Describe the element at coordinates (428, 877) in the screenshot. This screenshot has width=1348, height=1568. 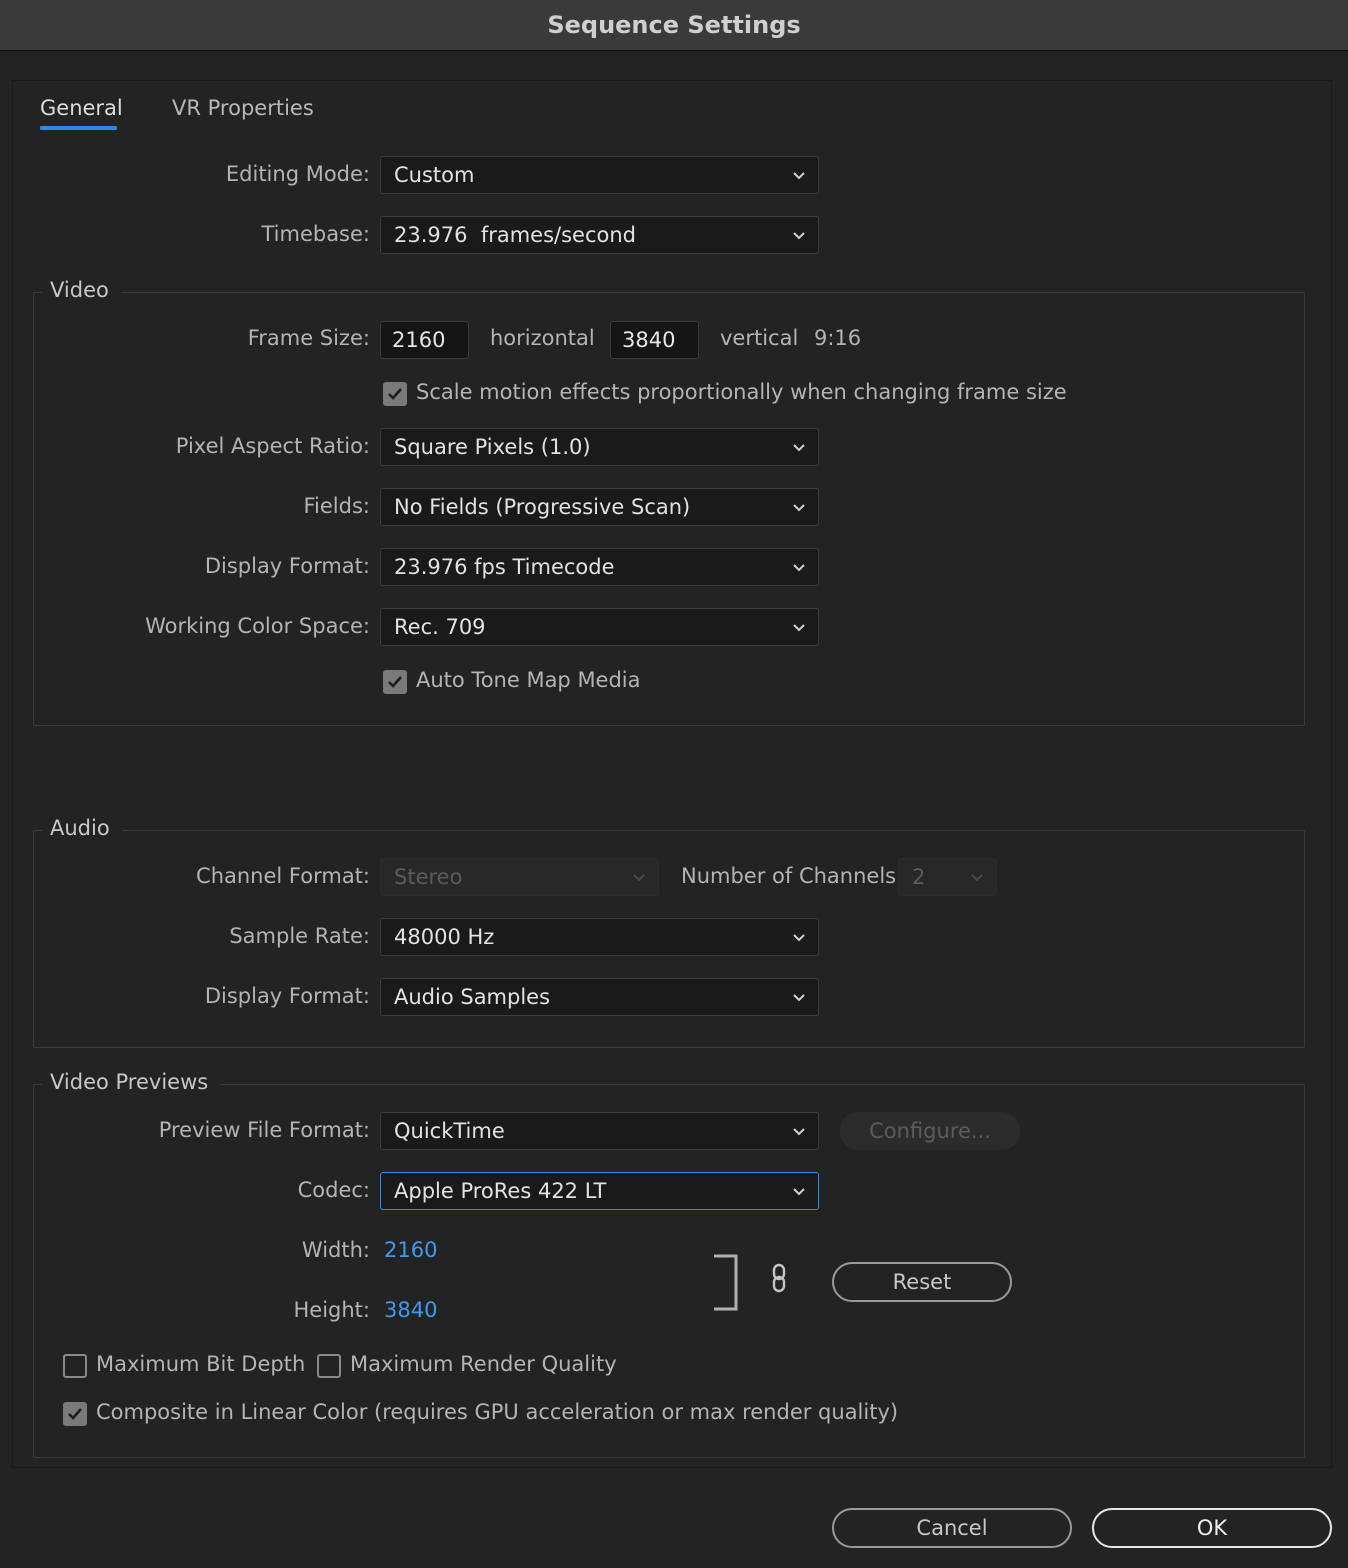
I see `channel-format-value: Stereo` at that location.